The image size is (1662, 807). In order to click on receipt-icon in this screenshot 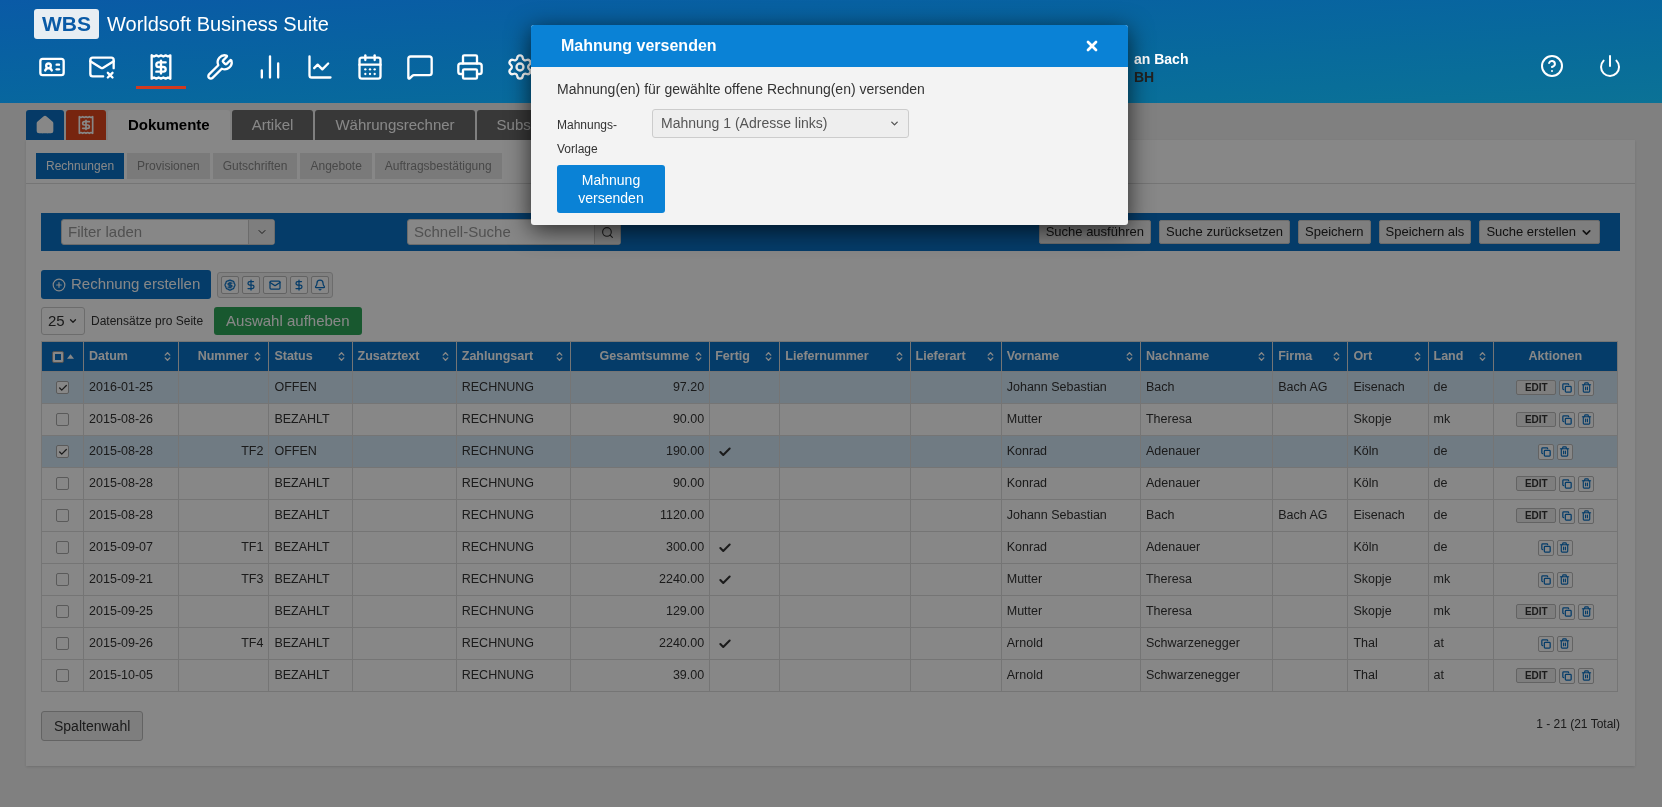, I will do `click(86, 125)`.